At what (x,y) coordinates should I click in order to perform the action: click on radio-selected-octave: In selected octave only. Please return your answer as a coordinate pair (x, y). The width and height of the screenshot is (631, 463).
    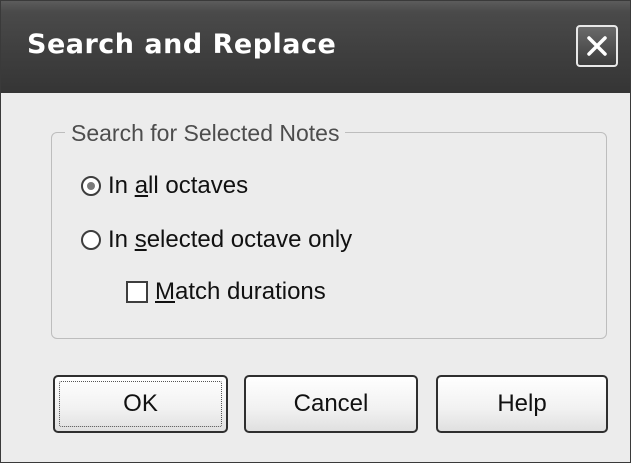
    Looking at the image, I should click on (216, 240).